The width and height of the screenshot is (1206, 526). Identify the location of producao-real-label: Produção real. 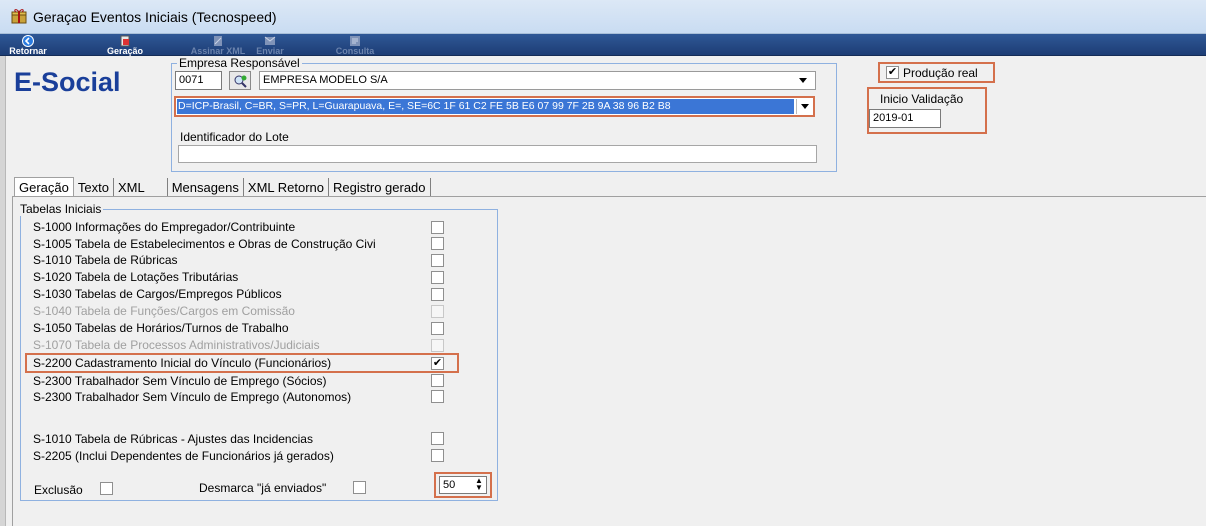
(940, 72).